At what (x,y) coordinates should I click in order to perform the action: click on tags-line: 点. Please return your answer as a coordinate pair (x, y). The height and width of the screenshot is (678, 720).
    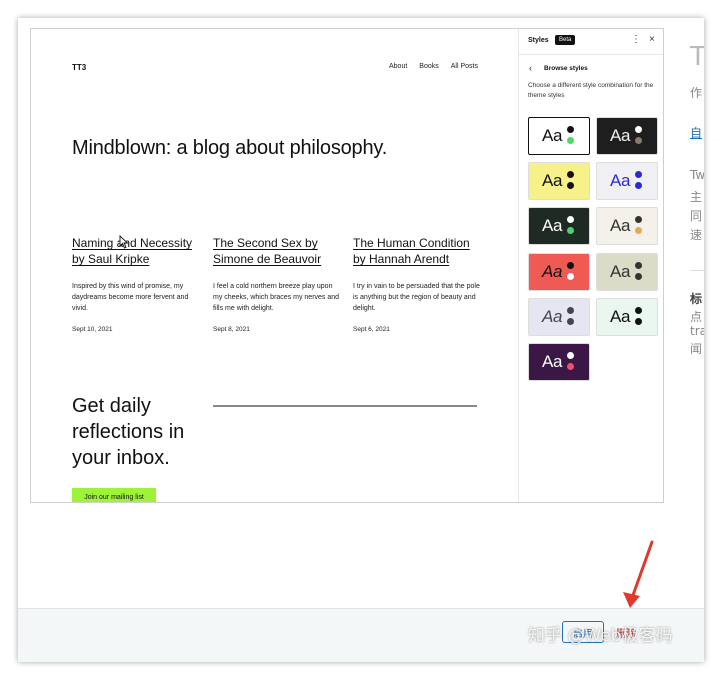
    Looking at the image, I should click on (696, 317).